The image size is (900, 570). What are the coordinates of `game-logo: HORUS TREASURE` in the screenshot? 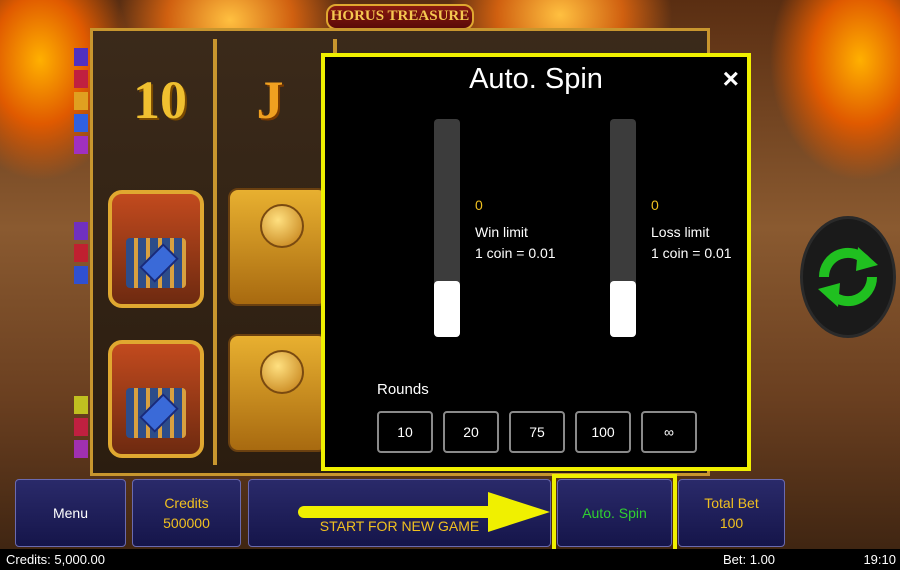 It's located at (400, 17).